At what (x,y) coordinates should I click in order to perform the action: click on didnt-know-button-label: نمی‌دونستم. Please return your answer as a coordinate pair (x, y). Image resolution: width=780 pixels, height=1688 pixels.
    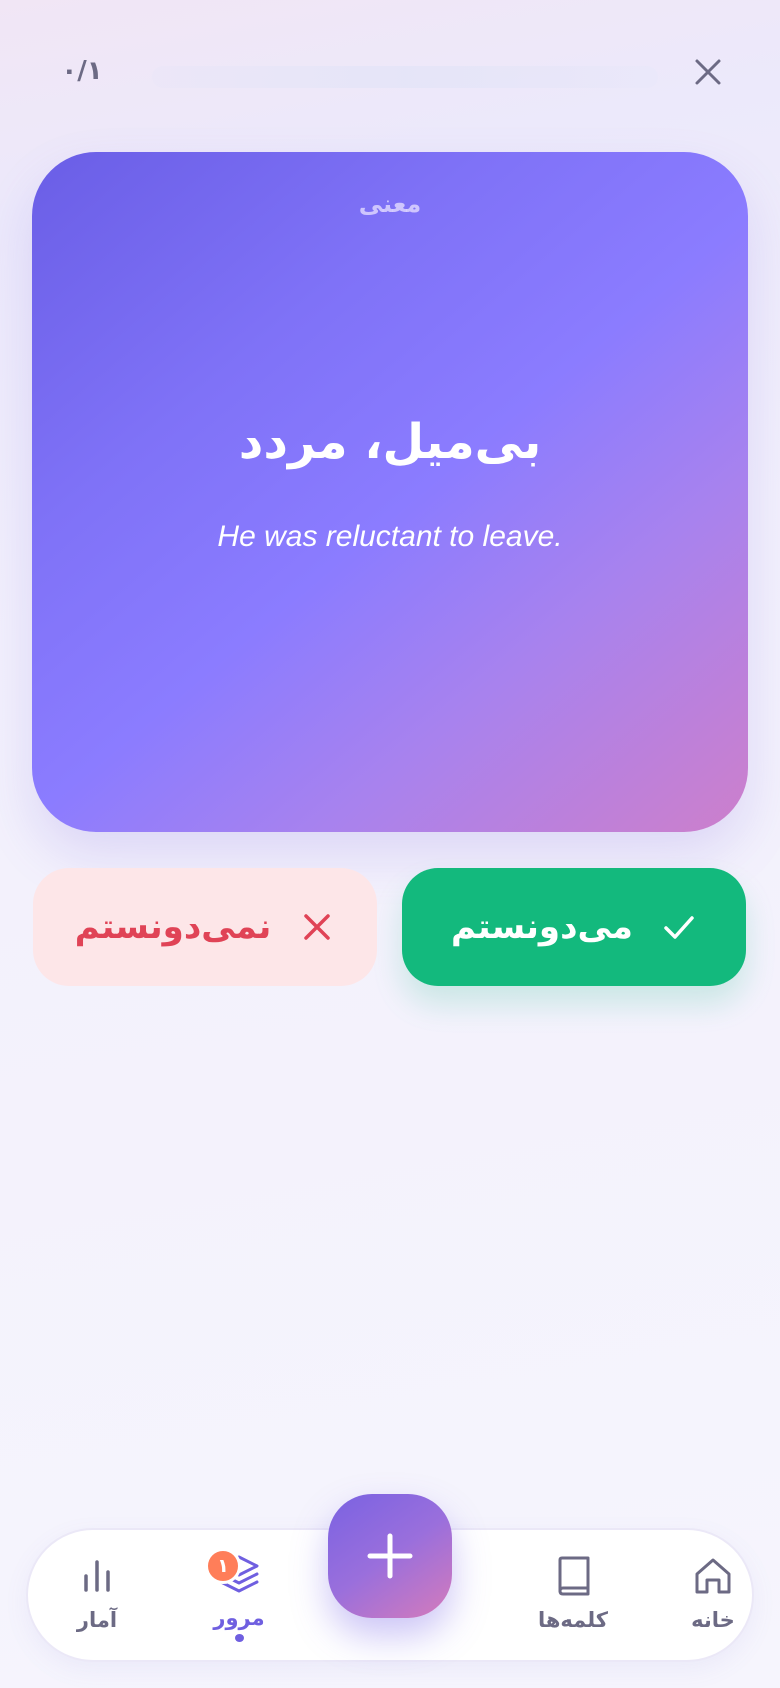
    Looking at the image, I should click on (173, 927).